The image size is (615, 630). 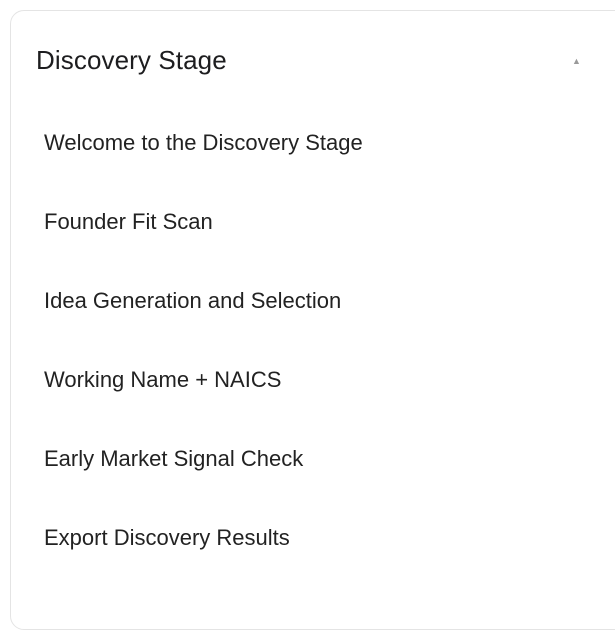 What do you see at coordinates (128, 221) in the screenshot?
I see `item-label: Founder Fit Scan` at bounding box center [128, 221].